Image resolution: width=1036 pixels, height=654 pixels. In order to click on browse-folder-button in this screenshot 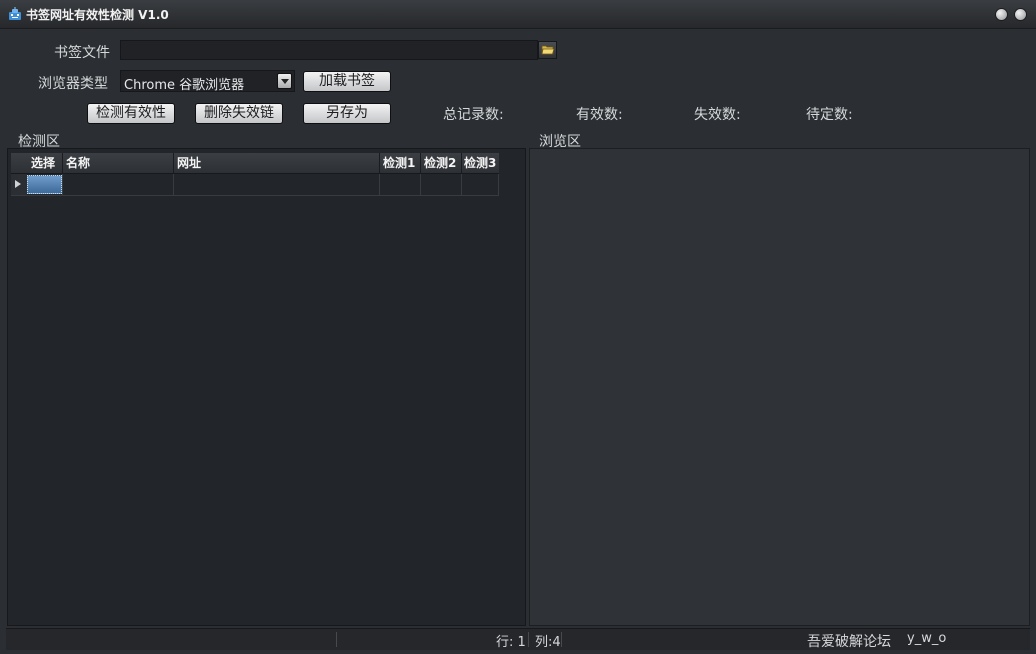, I will do `click(547, 50)`.